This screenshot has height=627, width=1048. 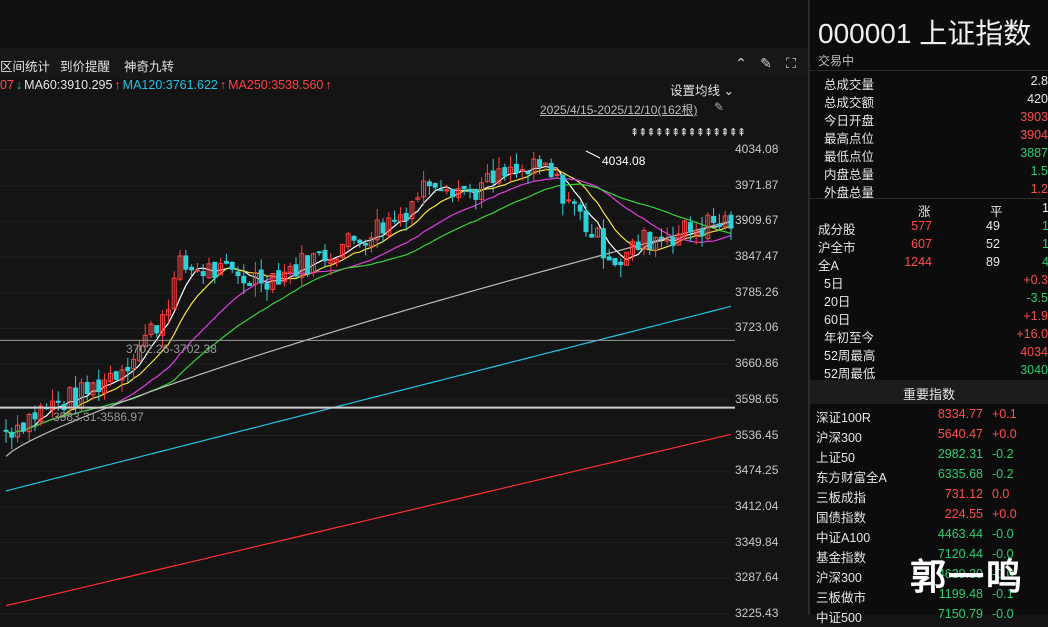 What do you see at coordinates (1034, 135) in the screenshot?
I see `stat-value: 3904` at bounding box center [1034, 135].